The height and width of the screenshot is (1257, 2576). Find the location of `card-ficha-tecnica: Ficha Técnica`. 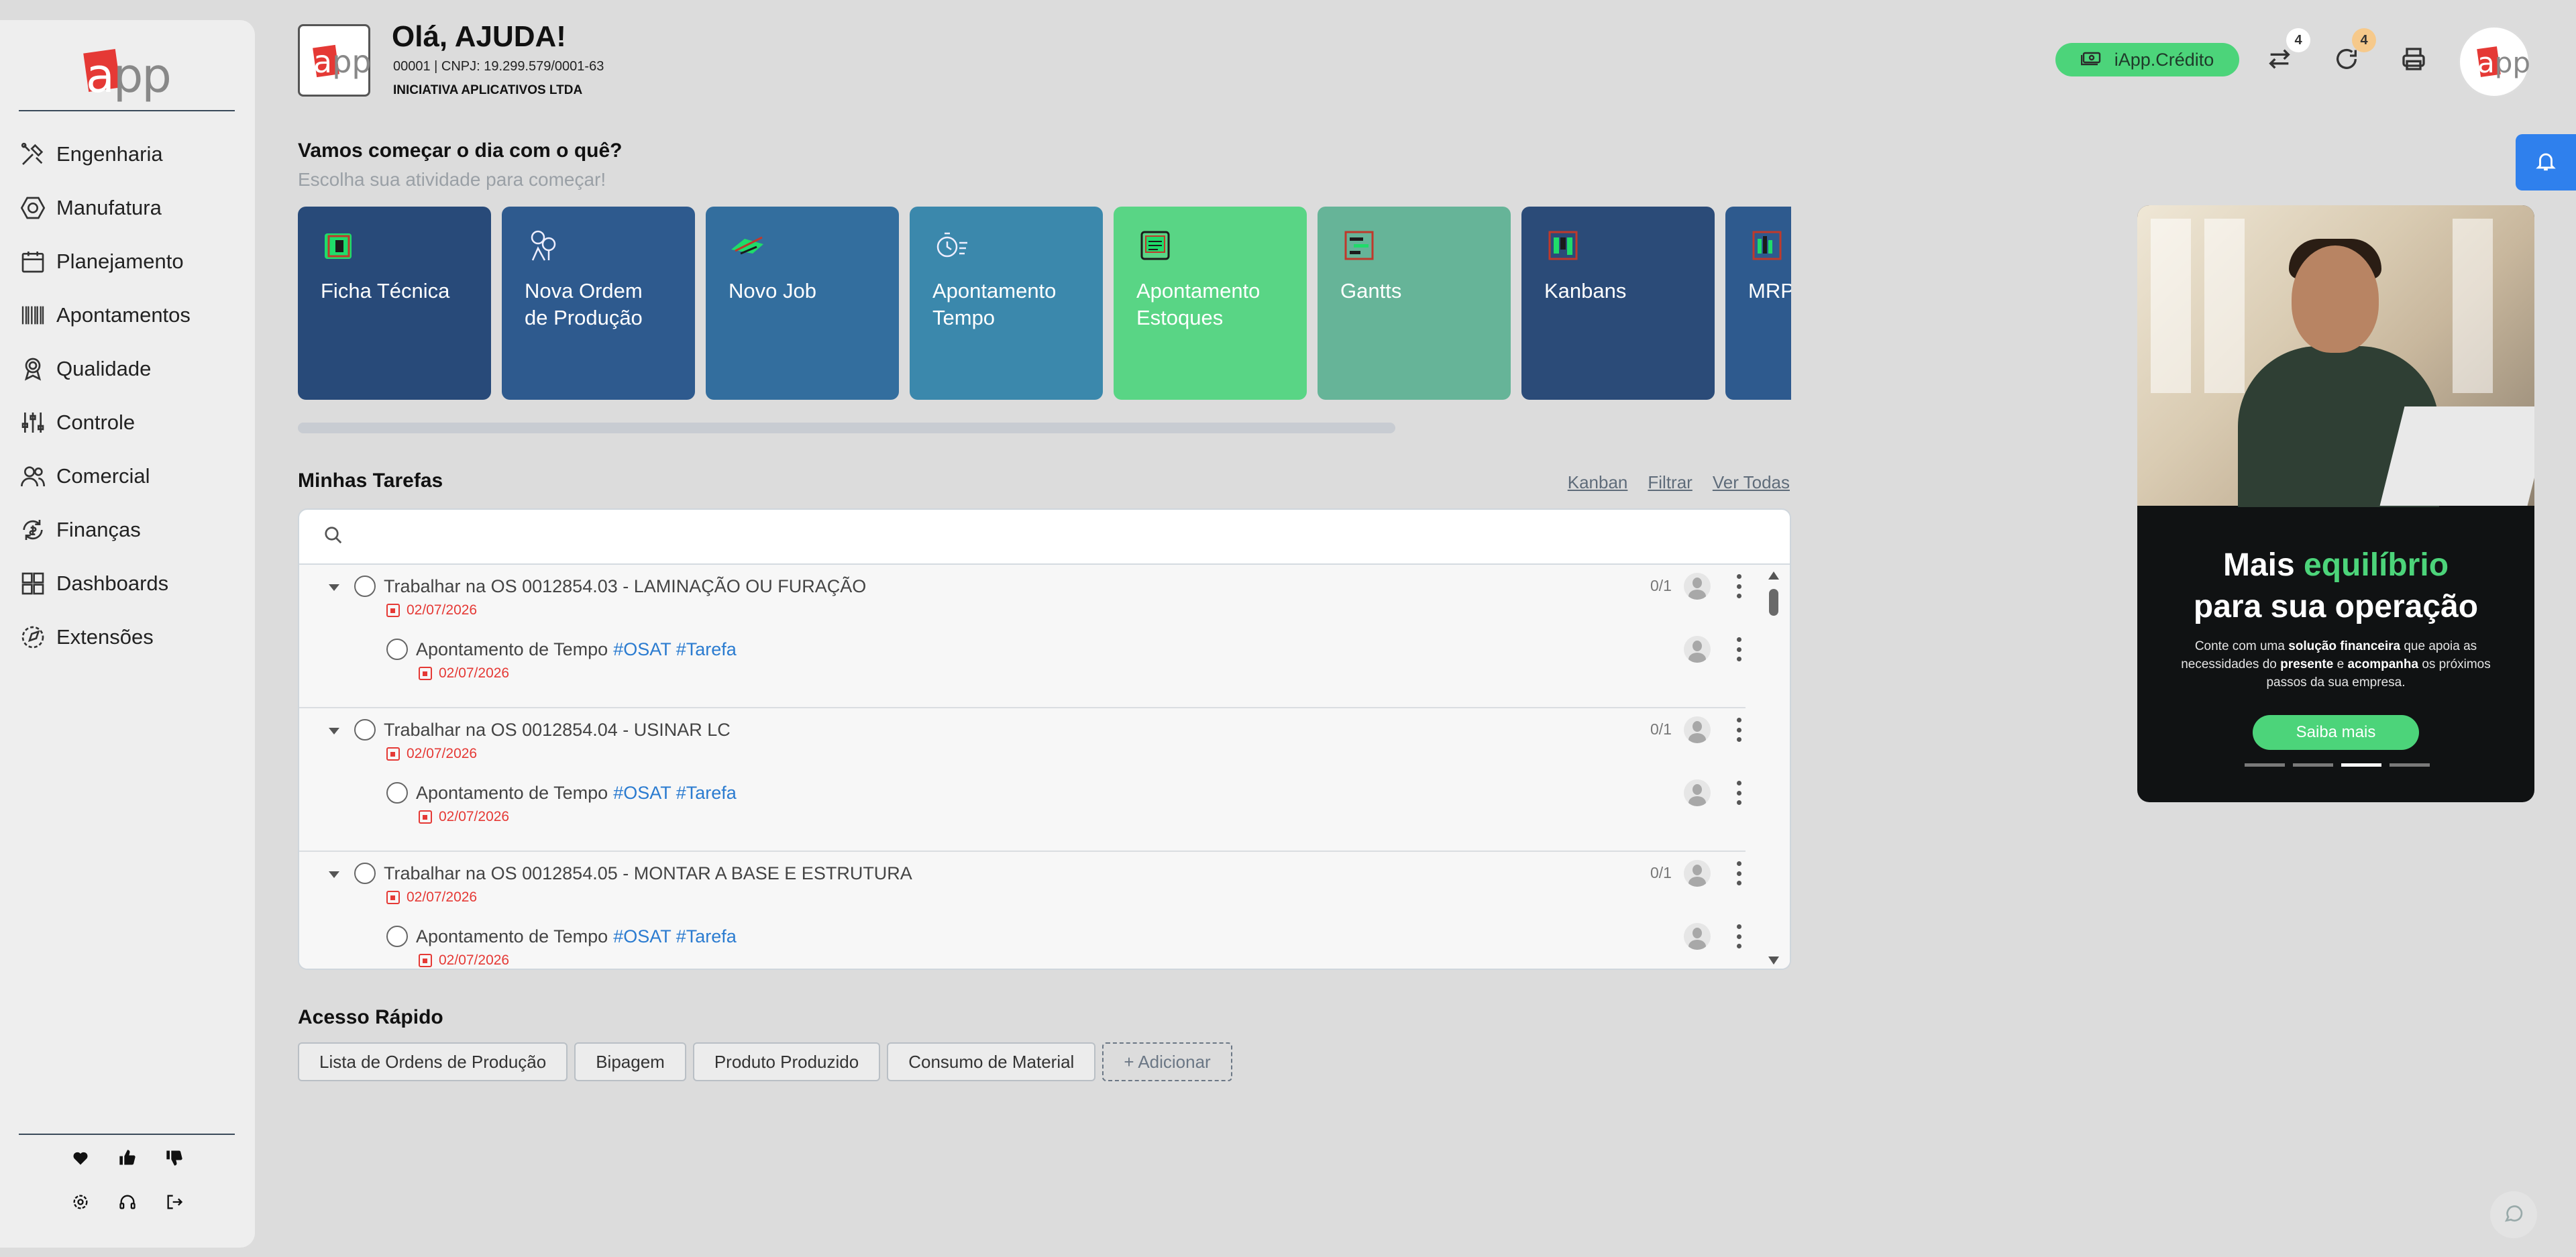

card-ficha-tecnica: Ficha Técnica is located at coordinates (394, 304).